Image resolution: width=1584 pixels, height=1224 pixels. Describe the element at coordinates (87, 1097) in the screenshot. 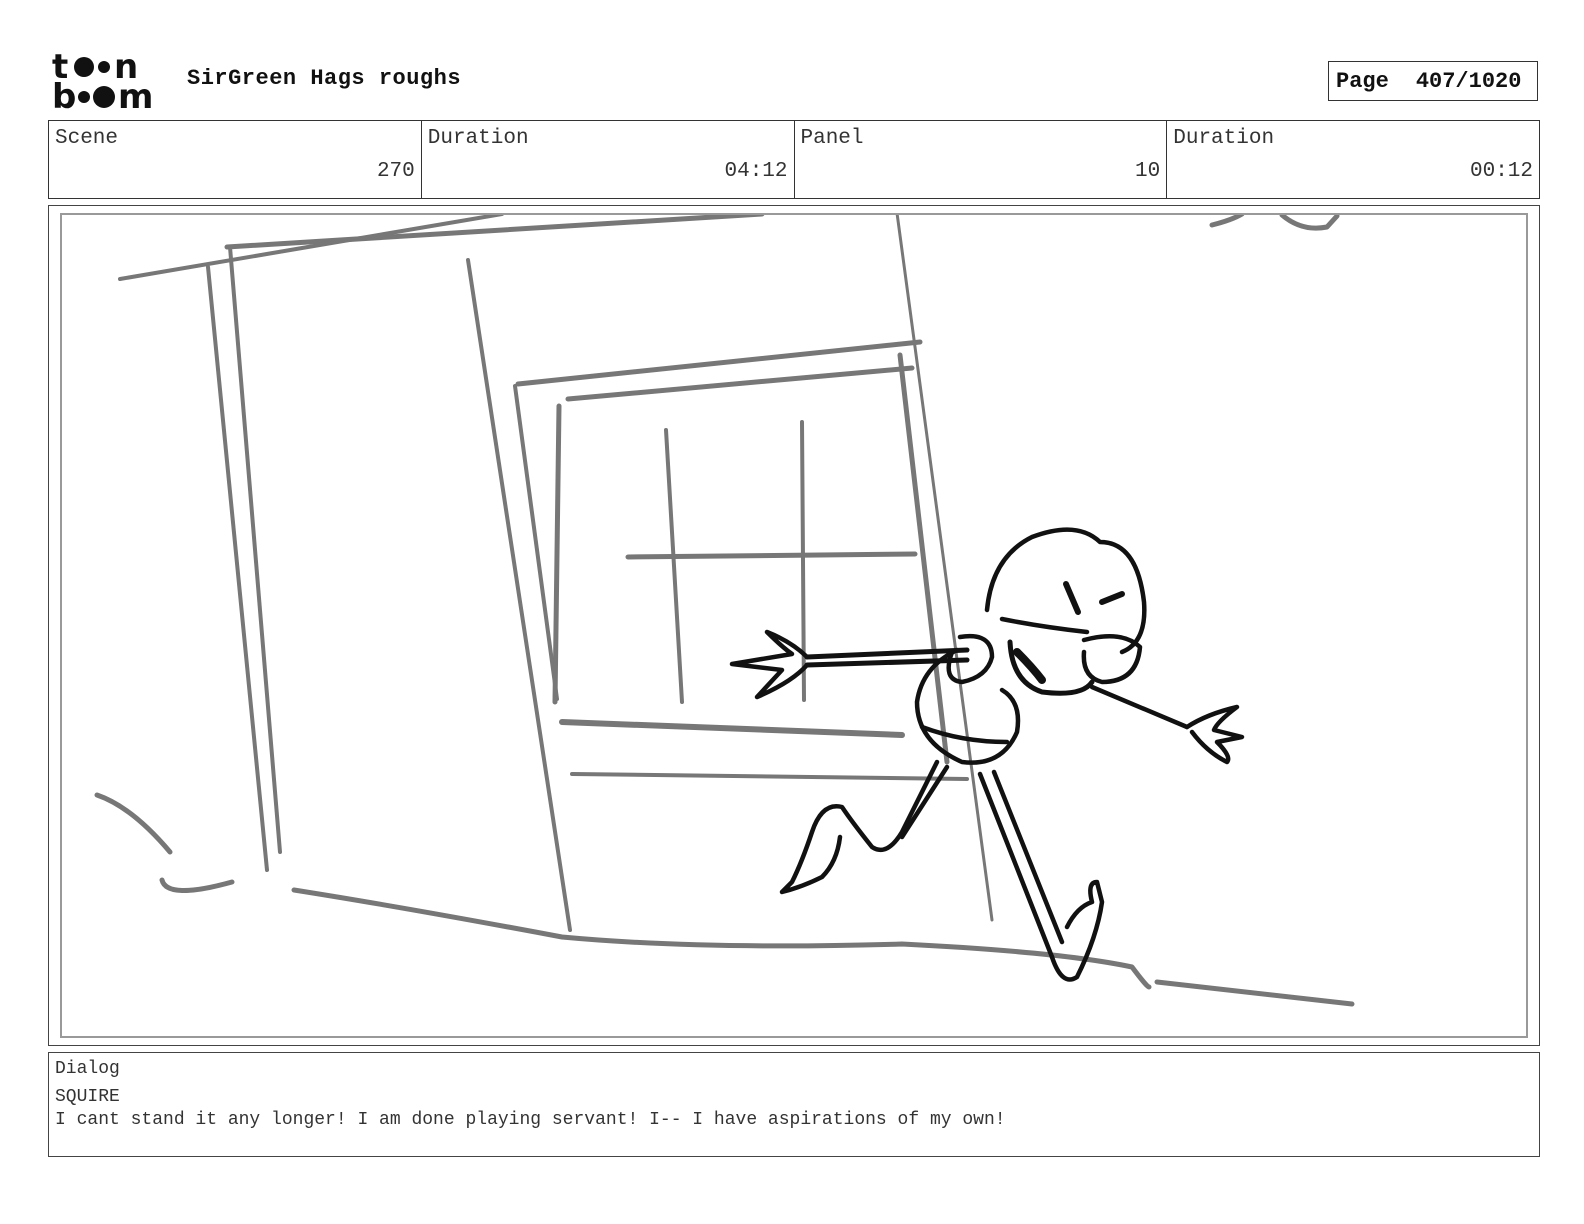

I see `dialog-speaker: SQUIRE` at that location.